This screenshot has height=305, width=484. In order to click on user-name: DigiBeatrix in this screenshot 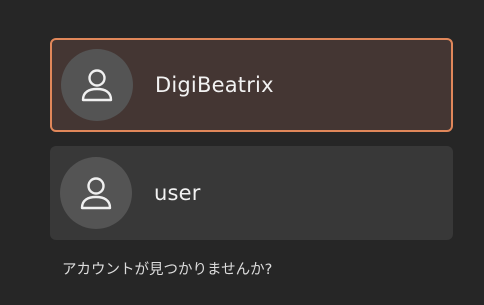, I will do `click(214, 85)`.